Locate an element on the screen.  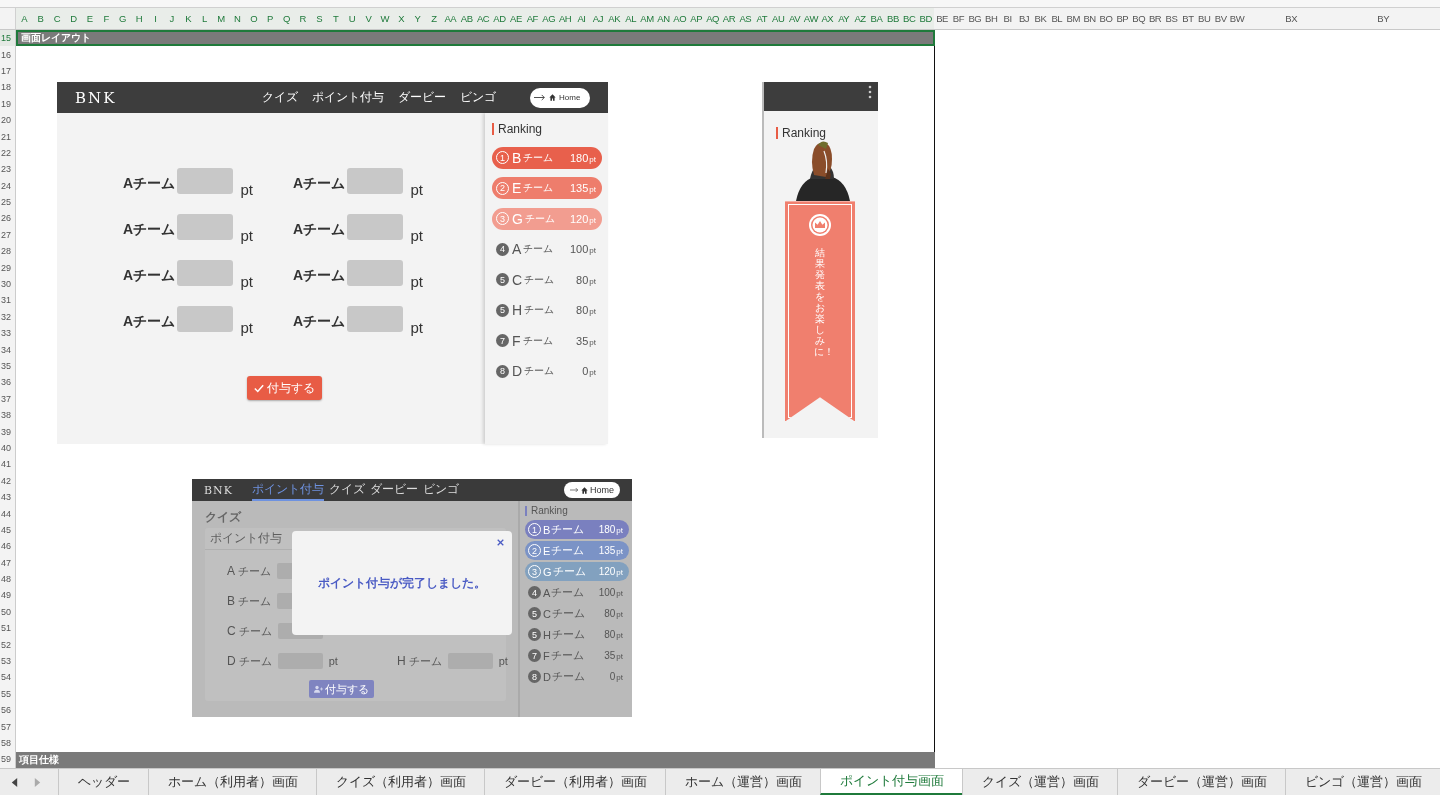
row-header: 53 is located at coordinates (7, 661).